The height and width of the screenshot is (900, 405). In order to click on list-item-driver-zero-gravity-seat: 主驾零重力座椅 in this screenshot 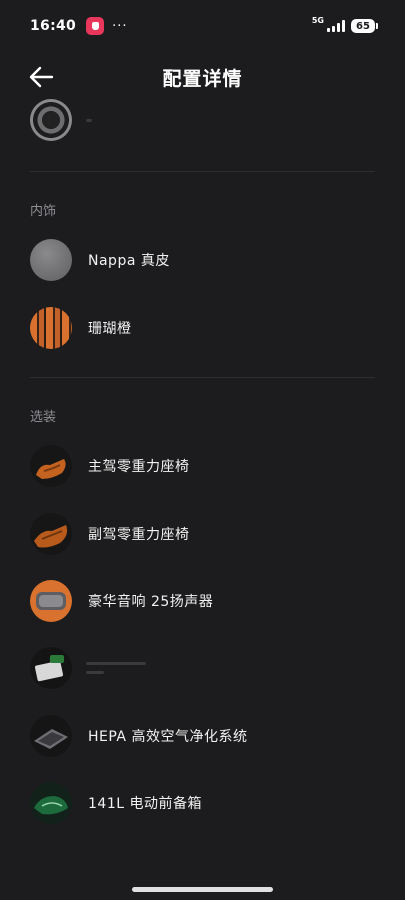, I will do `click(202, 466)`.